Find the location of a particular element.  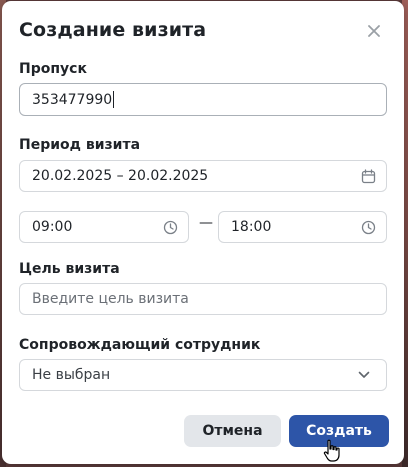

pass-label: Пропуск is located at coordinates (53, 69).